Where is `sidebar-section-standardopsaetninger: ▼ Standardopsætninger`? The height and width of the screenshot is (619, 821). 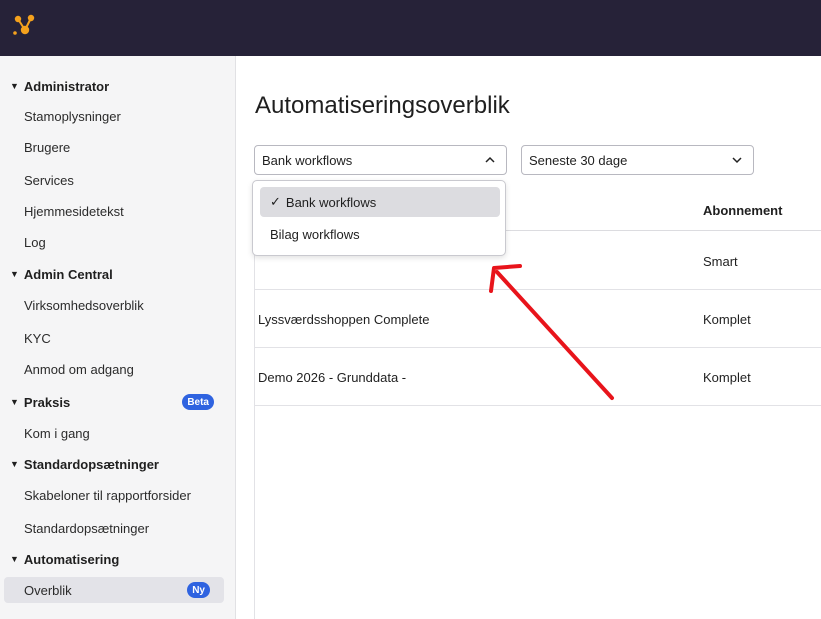
sidebar-section-standardopsaetninger: ▼ Standardopsætninger is located at coordinates (117, 464).